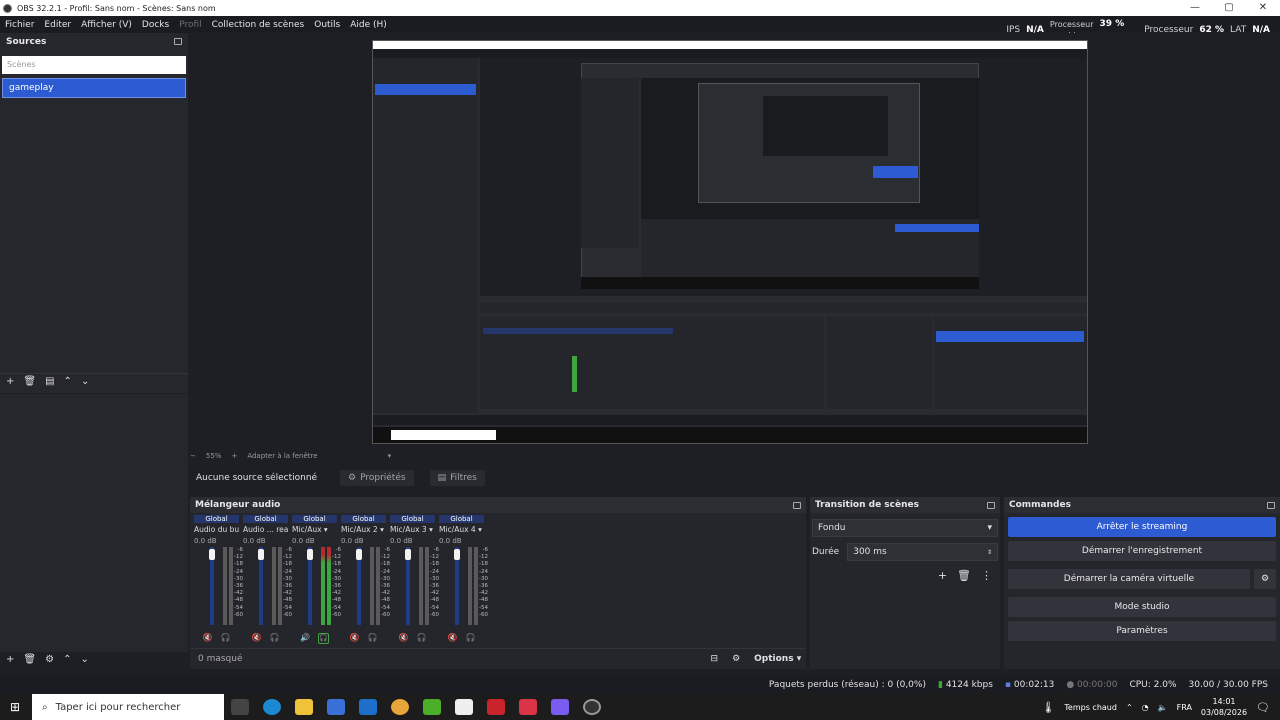 Image resolution: width=1280 pixels, height=720 pixels. What do you see at coordinates (390, 456) in the screenshot?
I see `fit-dropdown-icon: ▾` at bounding box center [390, 456].